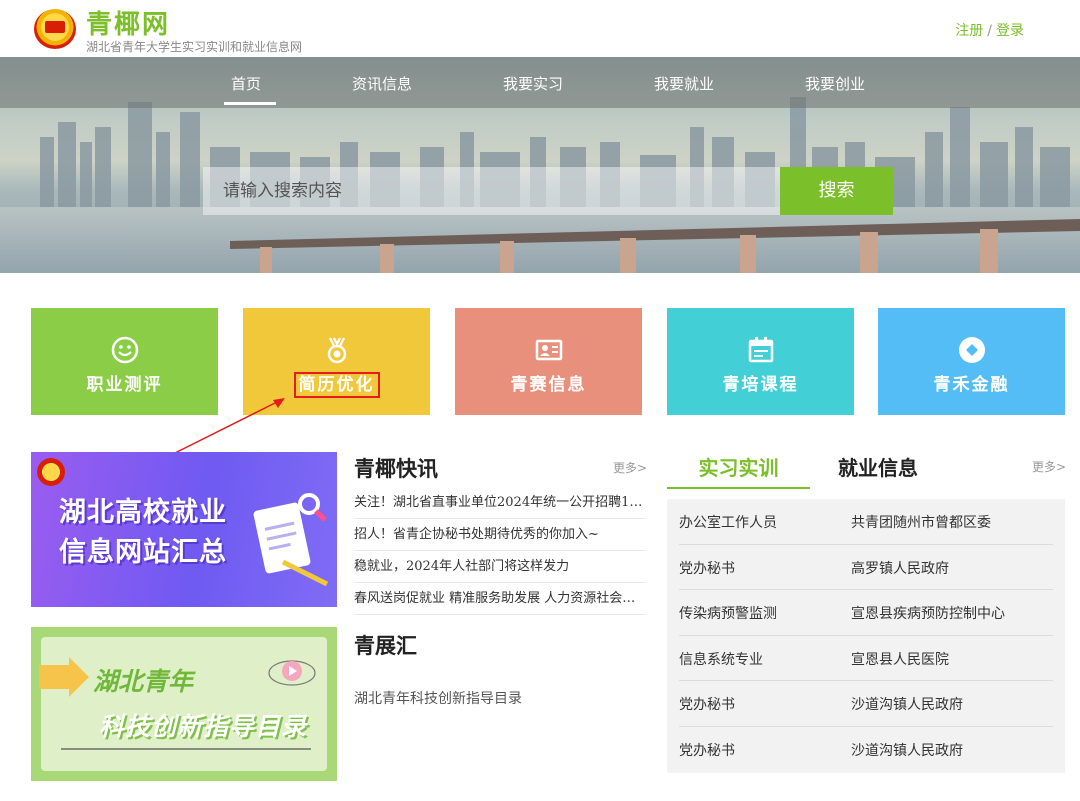 Image resolution: width=1080 pixels, height=801 pixels. I want to click on calendar-icon, so click(761, 350).